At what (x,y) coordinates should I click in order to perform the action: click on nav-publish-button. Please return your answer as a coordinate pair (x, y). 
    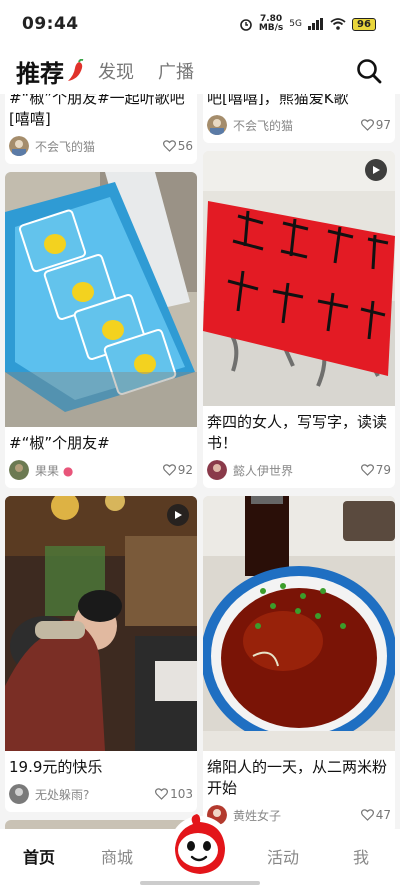
    Looking at the image, I should click on (200, 850).